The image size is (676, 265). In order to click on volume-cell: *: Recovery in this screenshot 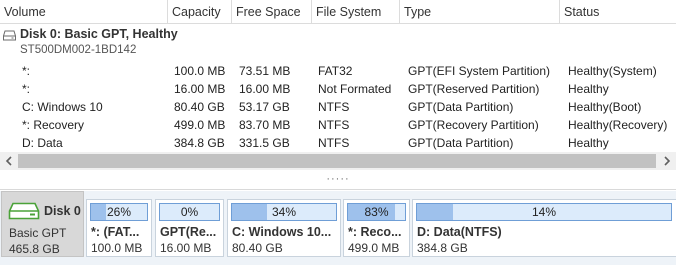, I will do `click(53, 125)`.